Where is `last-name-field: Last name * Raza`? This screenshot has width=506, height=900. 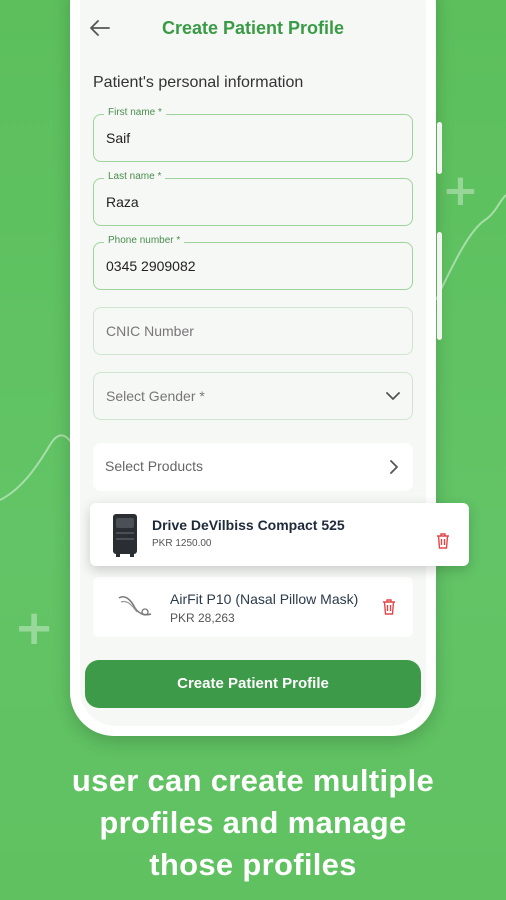 last-name-field: Last name * Raza is located at coordinates (253, 198).